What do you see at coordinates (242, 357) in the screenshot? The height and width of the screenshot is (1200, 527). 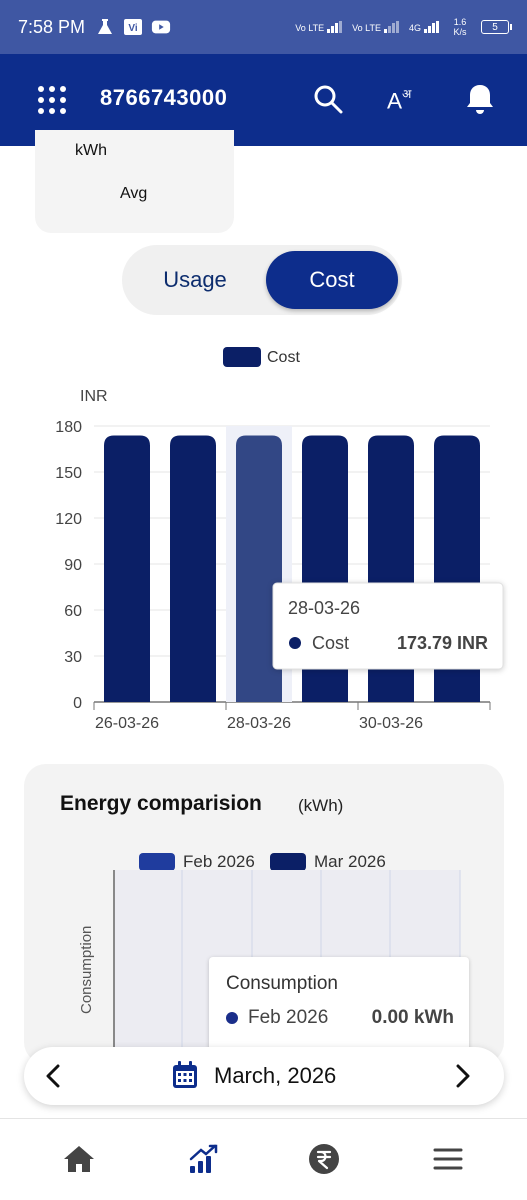 I see `legend-cost-swatch` at bounding box center [242, 357].